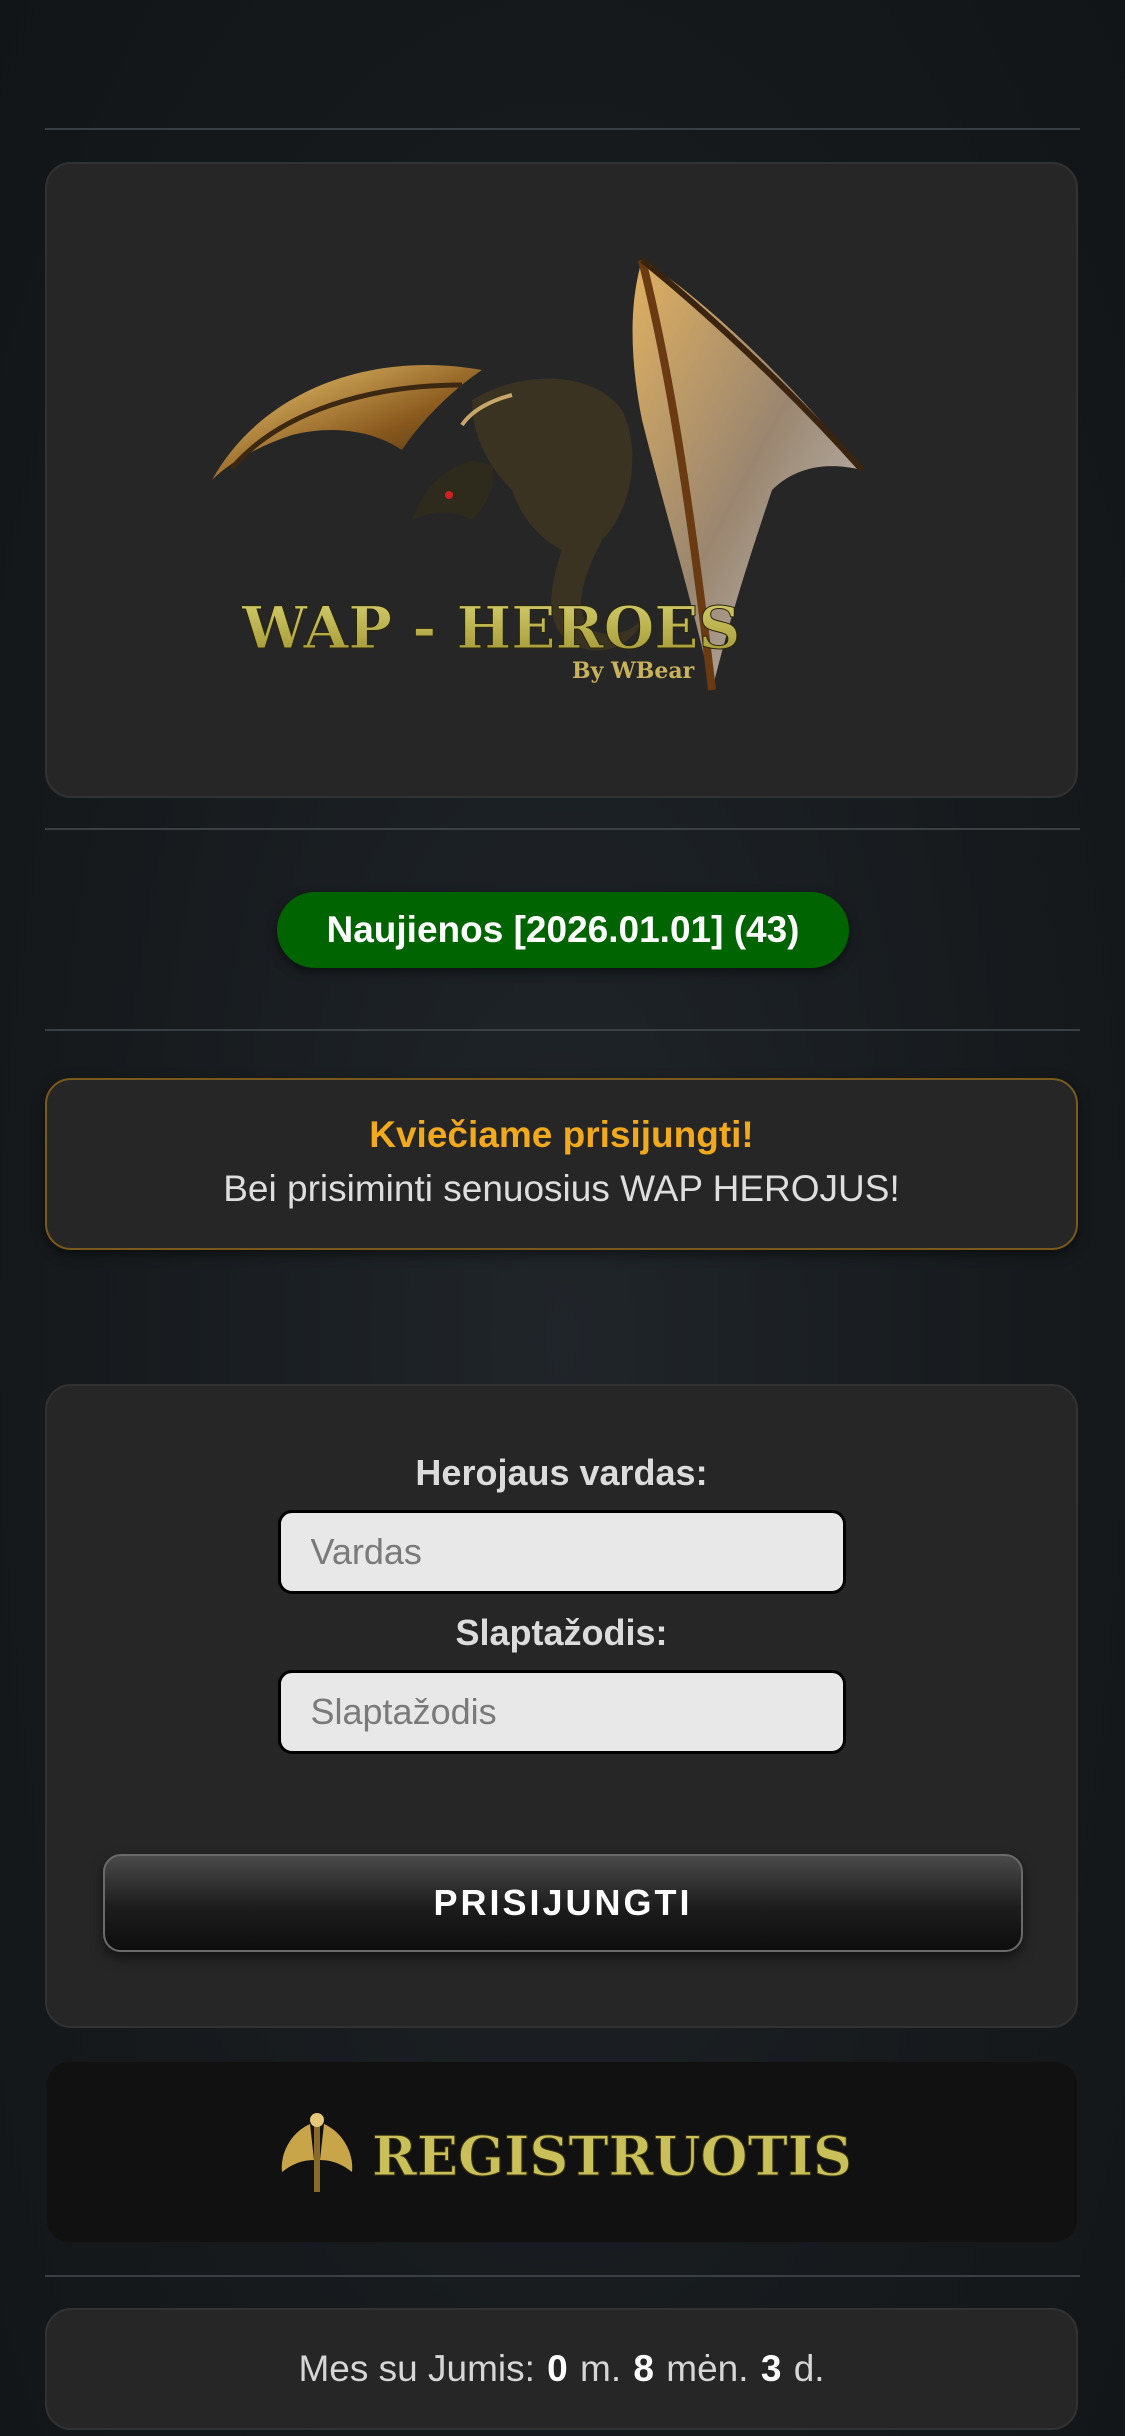  Describe the element at coordinates (561, 1712) in the screenshot. I see `password-input` at that location.